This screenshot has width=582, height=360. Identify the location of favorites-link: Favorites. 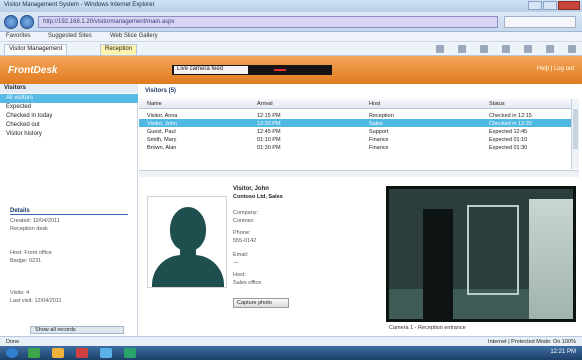
(18, 36).